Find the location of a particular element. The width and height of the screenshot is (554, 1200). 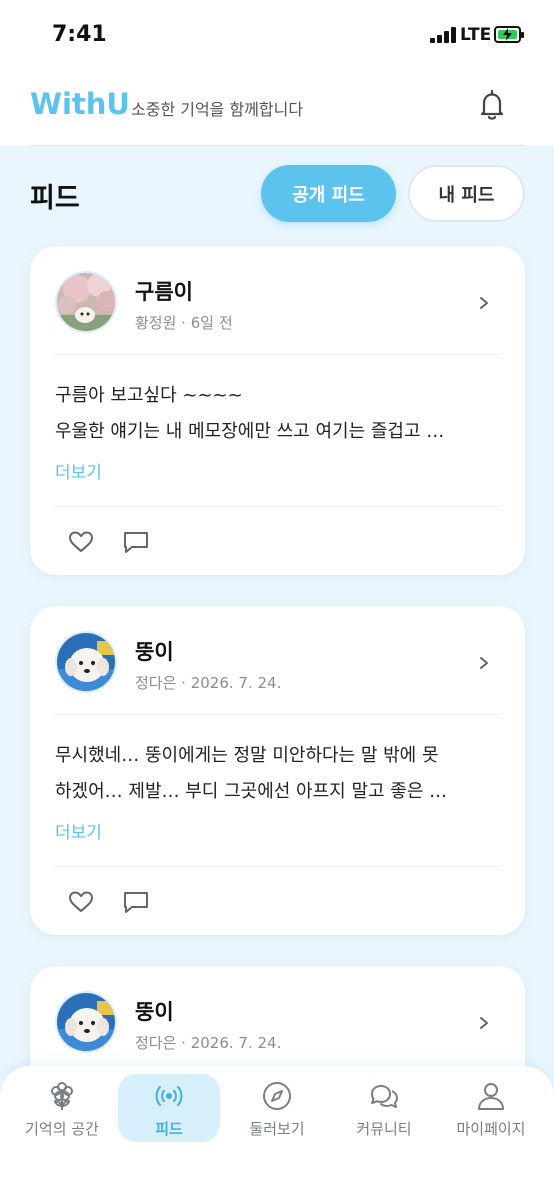

chat-bubbles-icon is located at coordinates (384, 1096).